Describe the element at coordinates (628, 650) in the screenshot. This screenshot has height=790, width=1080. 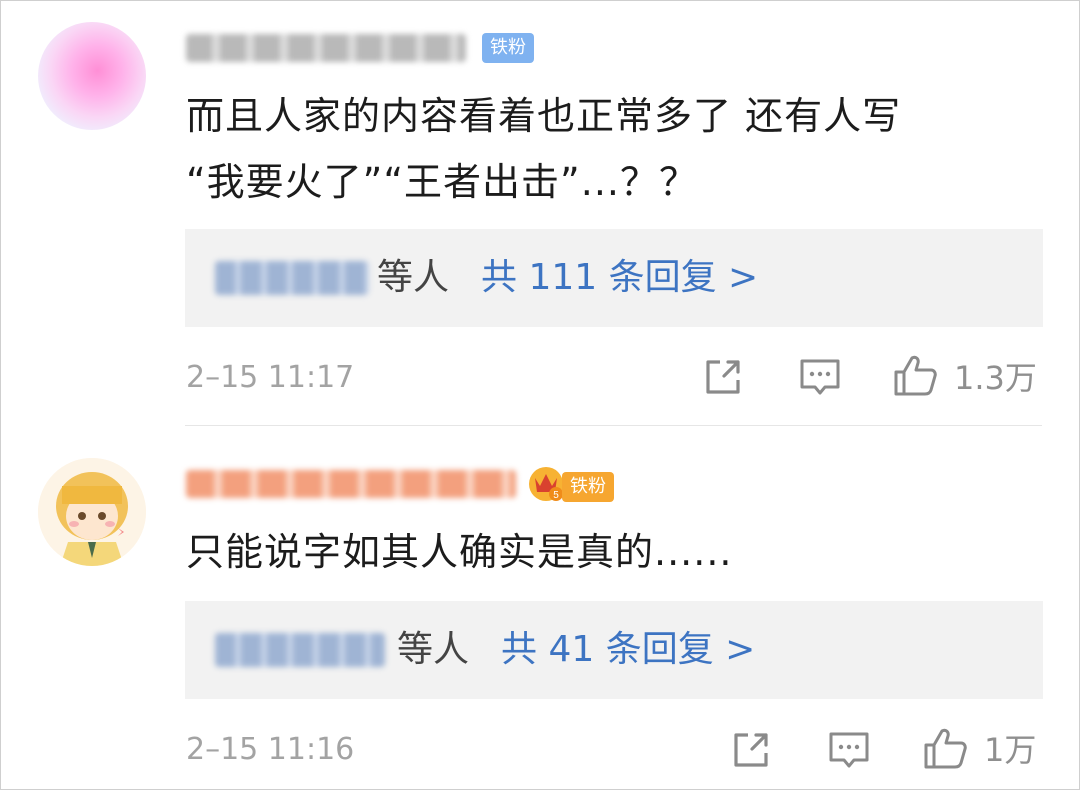
I see `reply-count-link: 共 41 条回复 >` at that location.